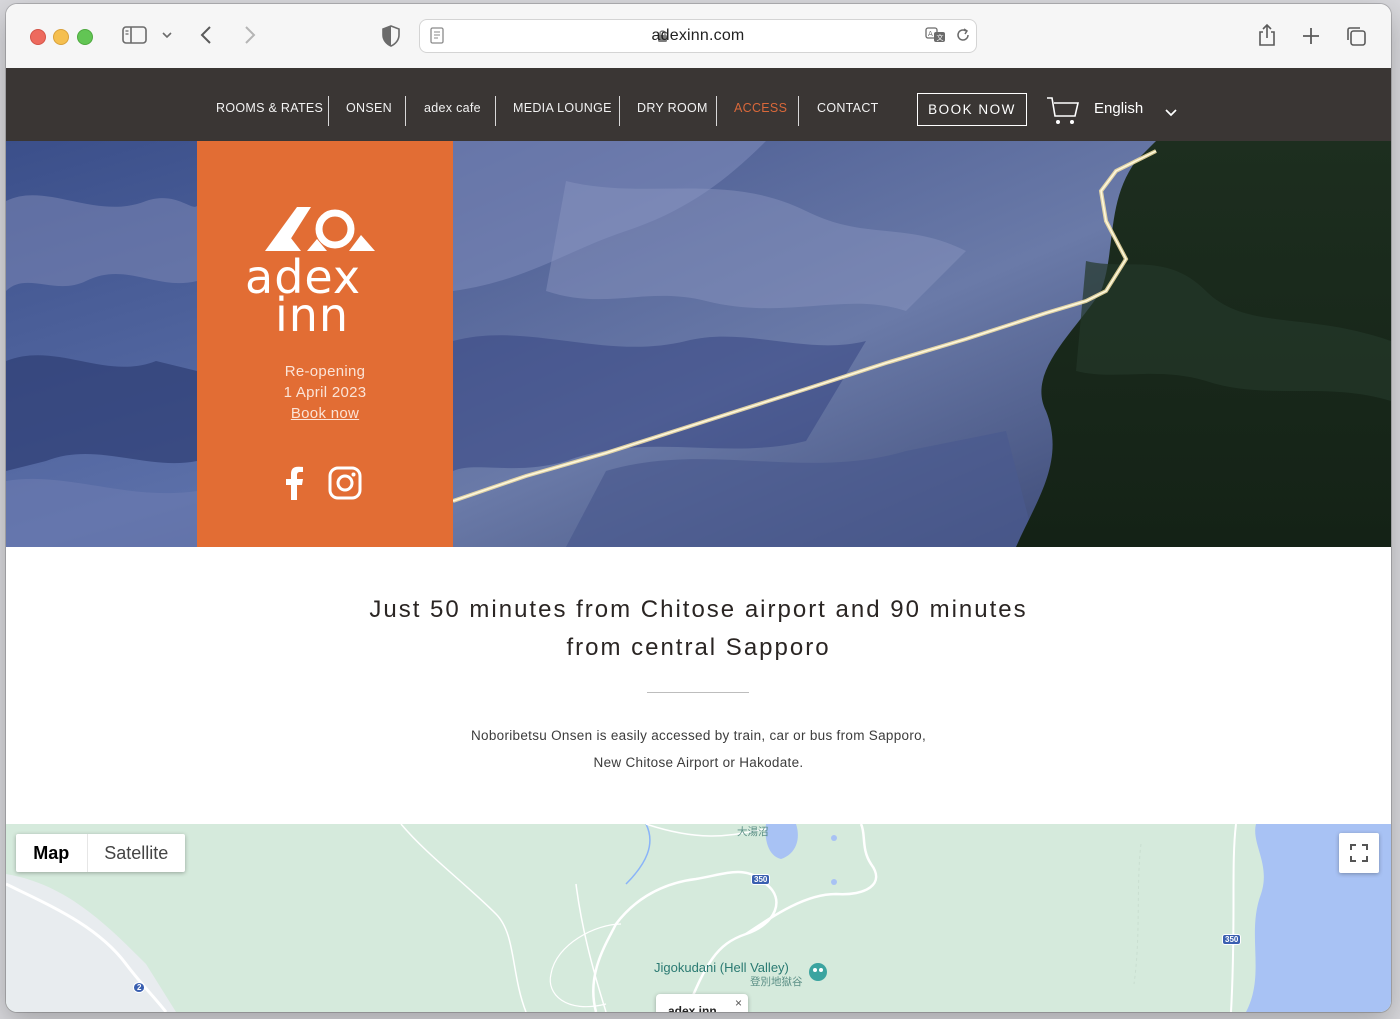 The image size is (1400, 1019). What do you see at coordinates (136, 853) in the screenshot?
I see `map-type-satellite-button: Satellite` at bounding box center [136, 853].